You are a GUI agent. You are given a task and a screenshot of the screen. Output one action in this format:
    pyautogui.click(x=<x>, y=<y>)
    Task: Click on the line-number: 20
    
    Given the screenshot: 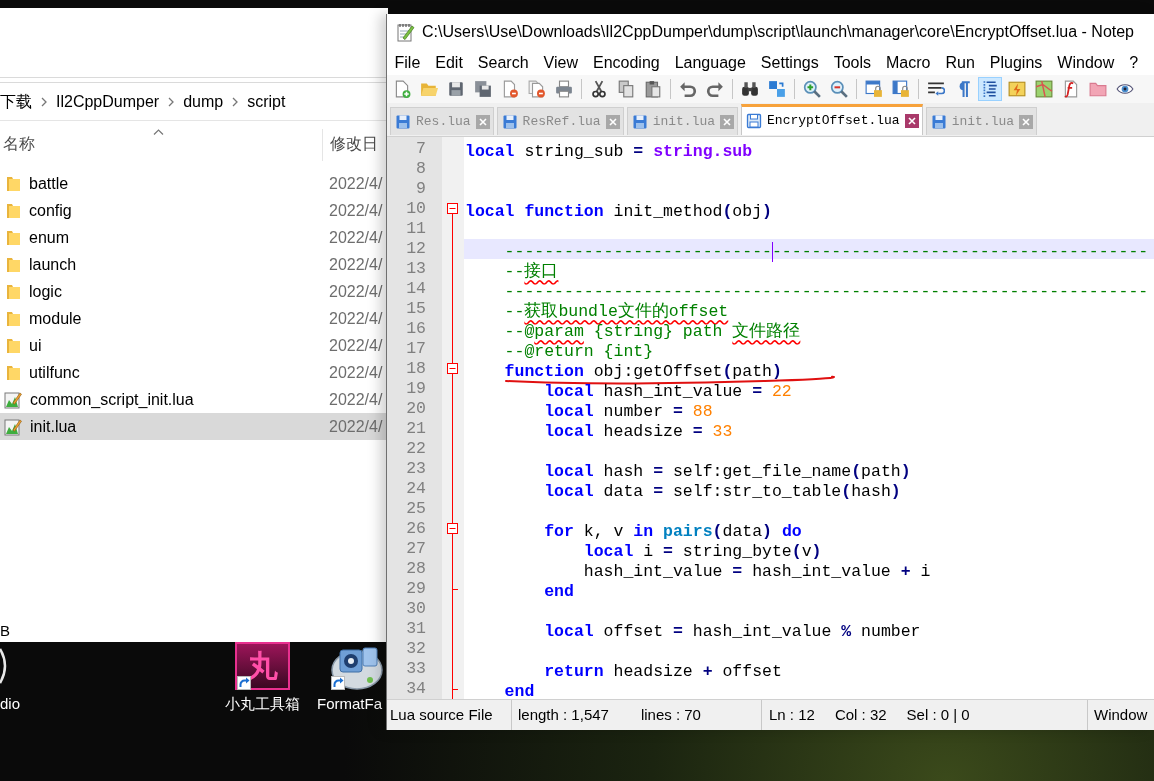 What is the action you would take?
    pyautogui.click(x=416, y=409)
    